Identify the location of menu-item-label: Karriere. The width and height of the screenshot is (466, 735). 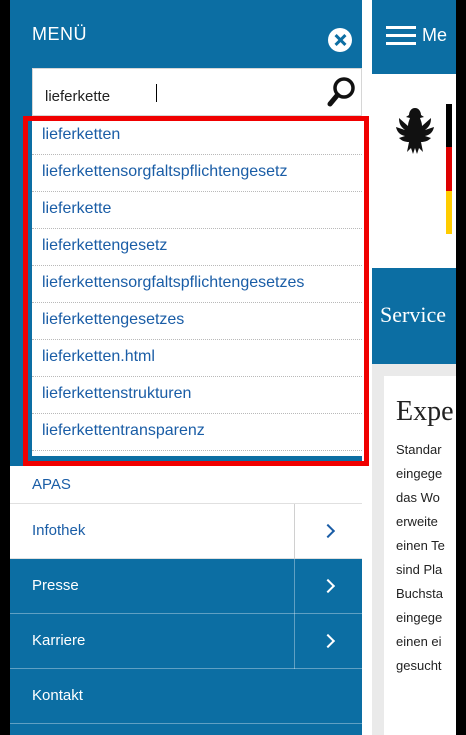
(59, 640).